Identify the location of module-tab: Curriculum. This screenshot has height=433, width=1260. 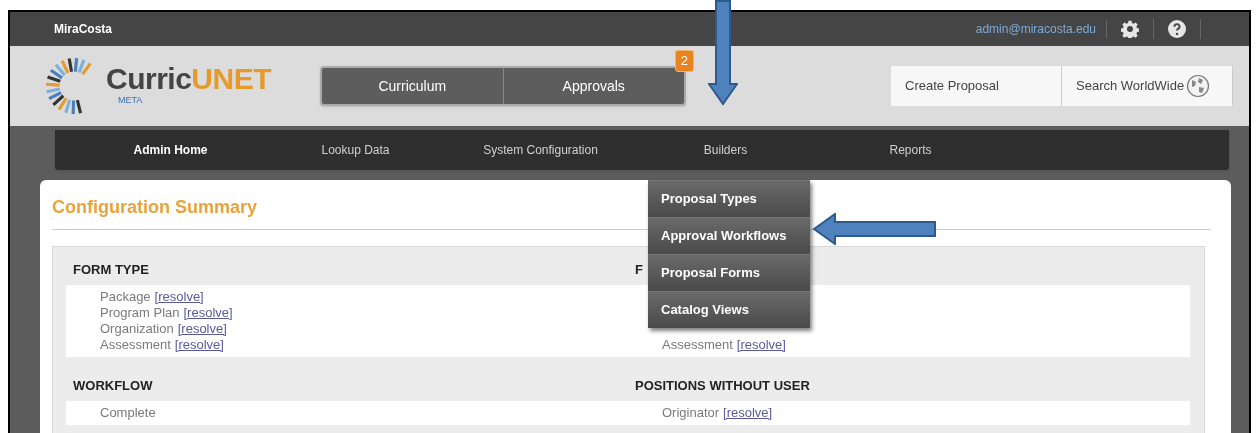
(412, 86).